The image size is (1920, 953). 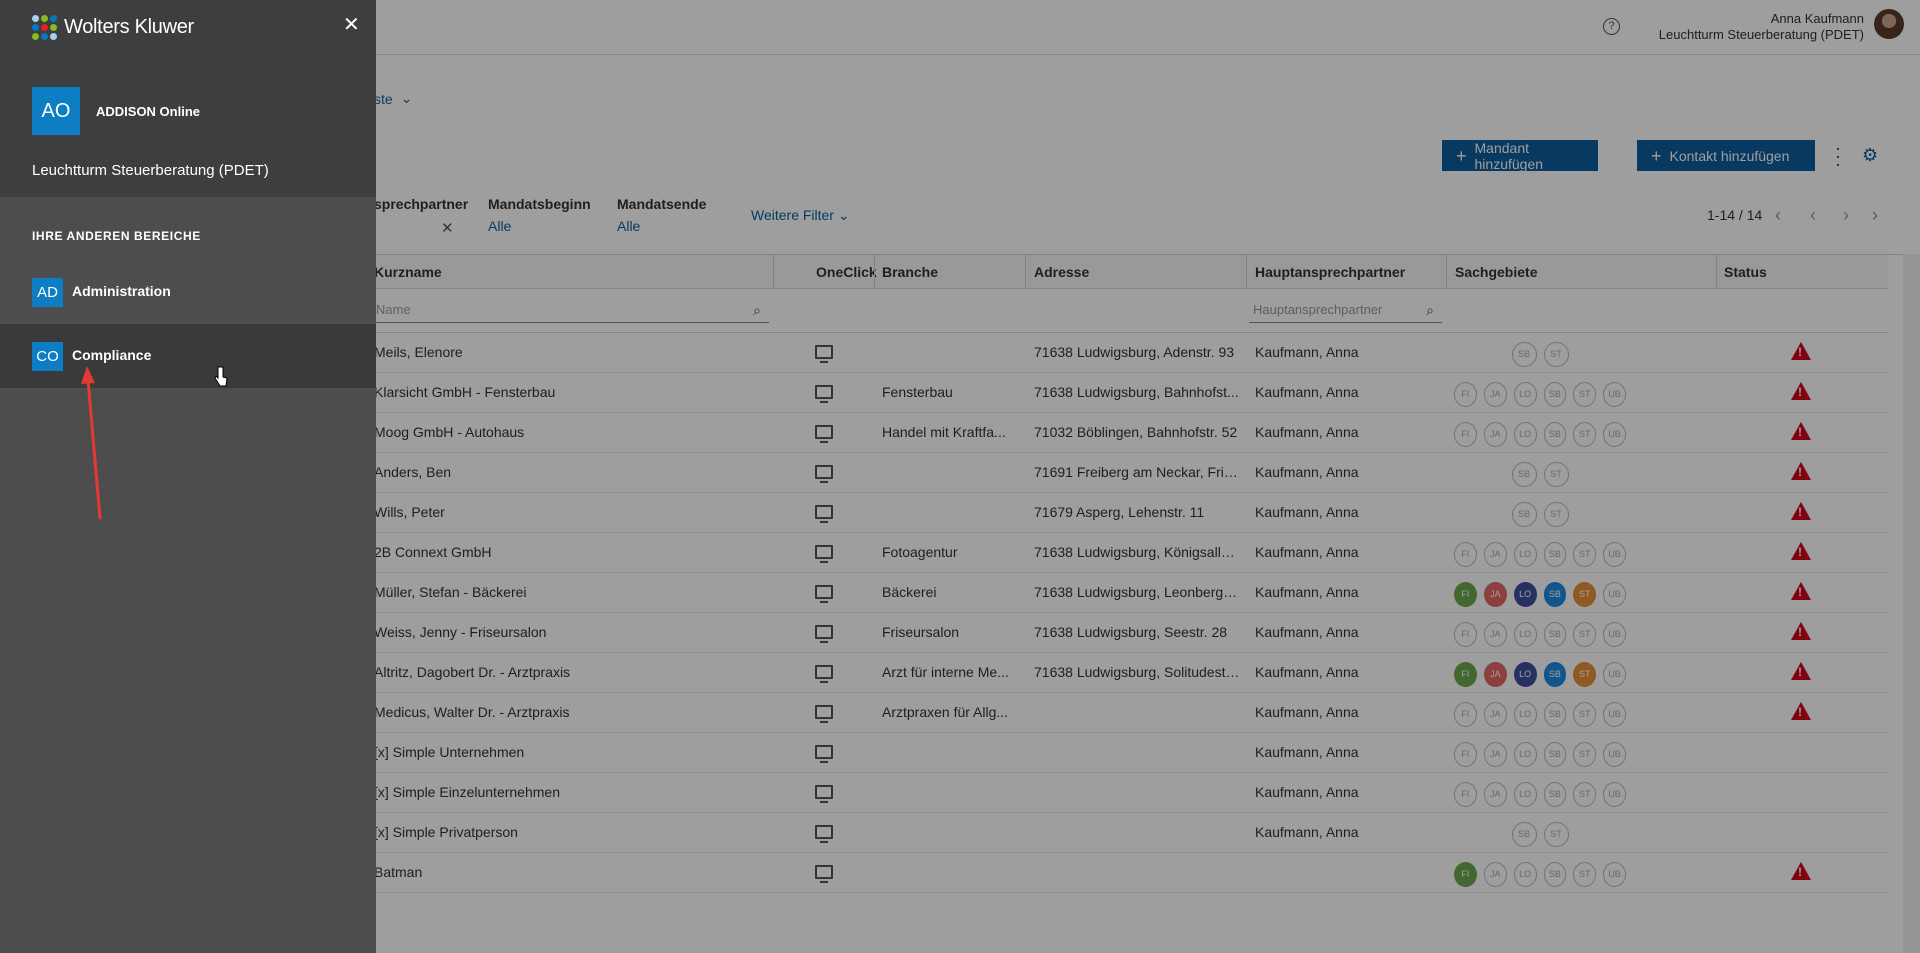 What do you see at coordinates (91, 443) in the screenshot?
I see `annotation-arrow` at bounding box center [91, 443].